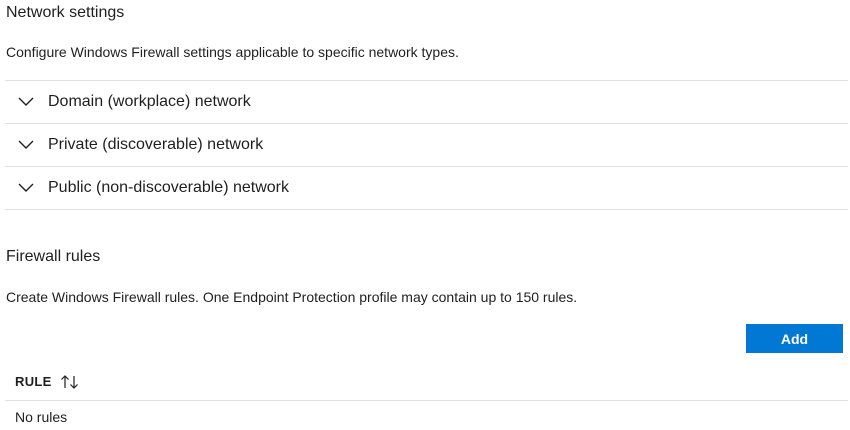 The width and height of the screenshot is (850, 430). What do you see at coordinates (426, 102) in the screenshot?
I see `accordion-item-domain-network: Domain (workplace) network` at bounding box center [426, 102].